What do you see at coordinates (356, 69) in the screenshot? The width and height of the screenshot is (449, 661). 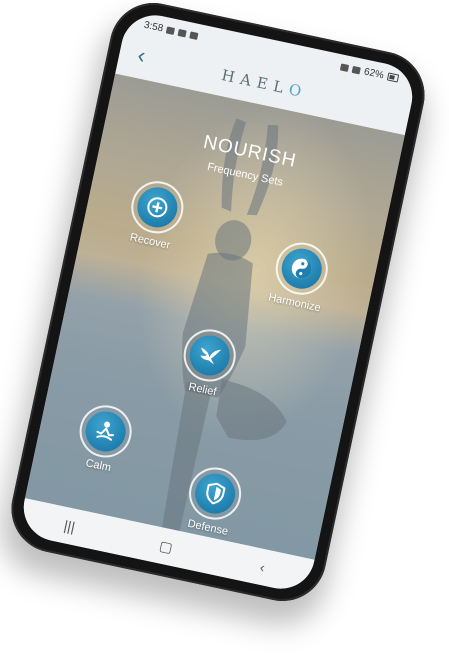 I see `signal-icon` at bounding box center [356, 69].